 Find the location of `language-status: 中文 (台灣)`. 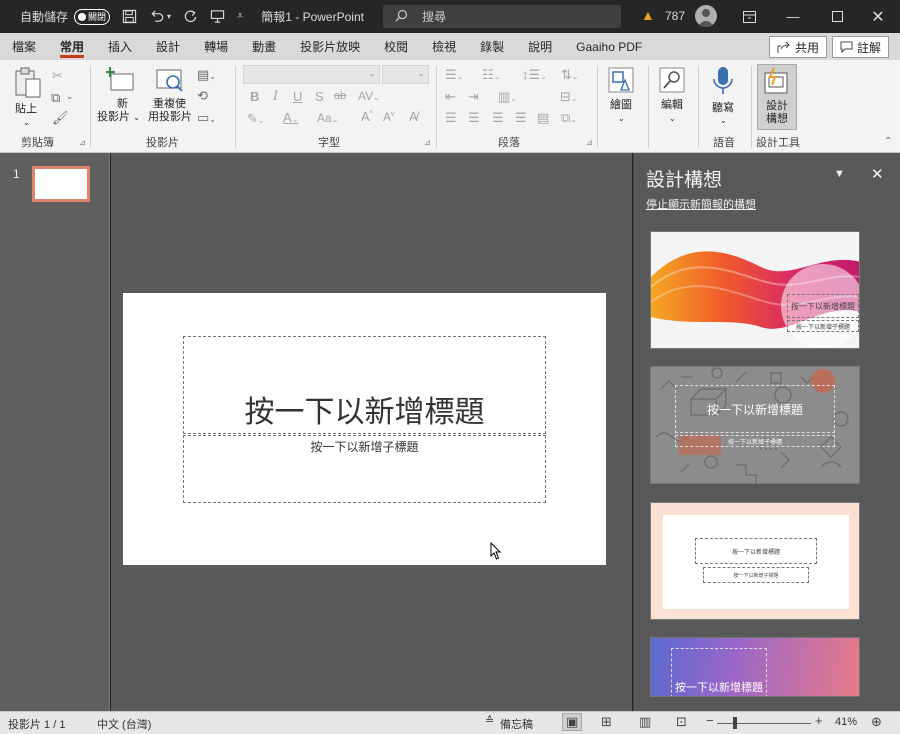

language-status: 中文 (台灣) is located at coordinates (124, 724).